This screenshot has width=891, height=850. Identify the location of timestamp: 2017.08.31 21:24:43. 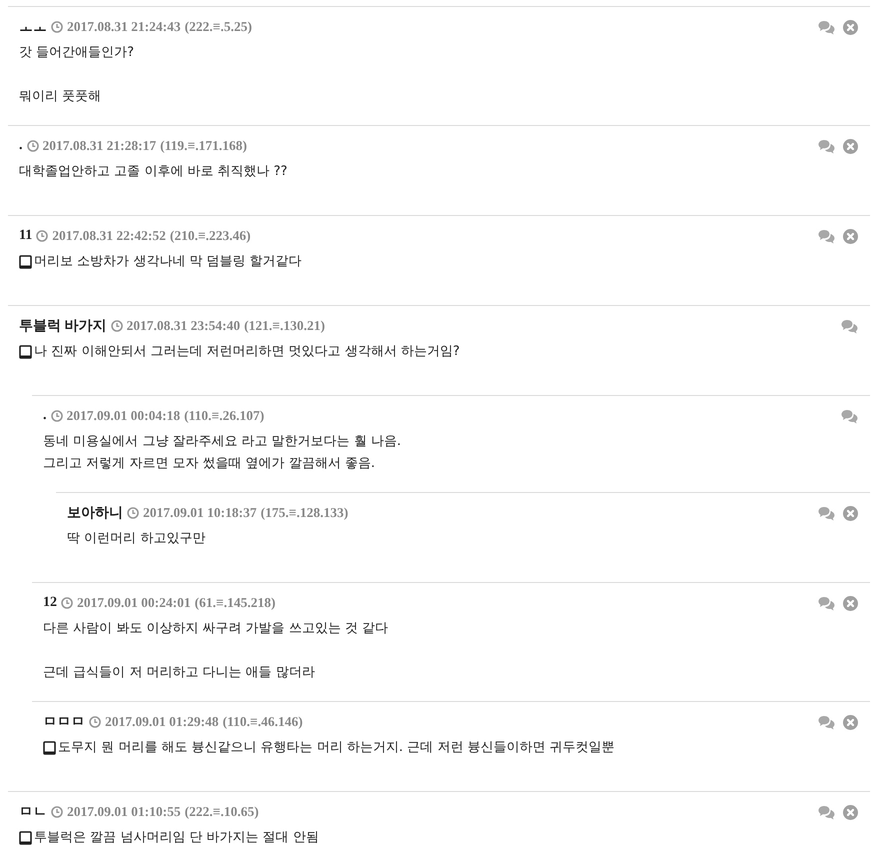
(124, 27).